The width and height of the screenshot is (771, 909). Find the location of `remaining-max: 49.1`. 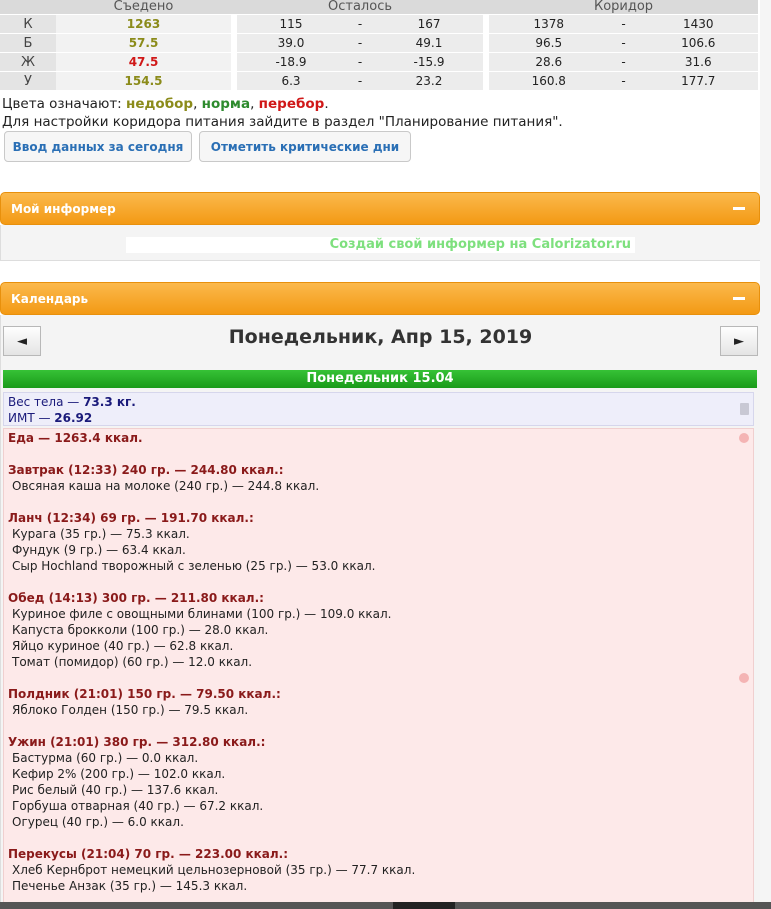

remaining-max: 49.1 is located at coordinates (429, 43).